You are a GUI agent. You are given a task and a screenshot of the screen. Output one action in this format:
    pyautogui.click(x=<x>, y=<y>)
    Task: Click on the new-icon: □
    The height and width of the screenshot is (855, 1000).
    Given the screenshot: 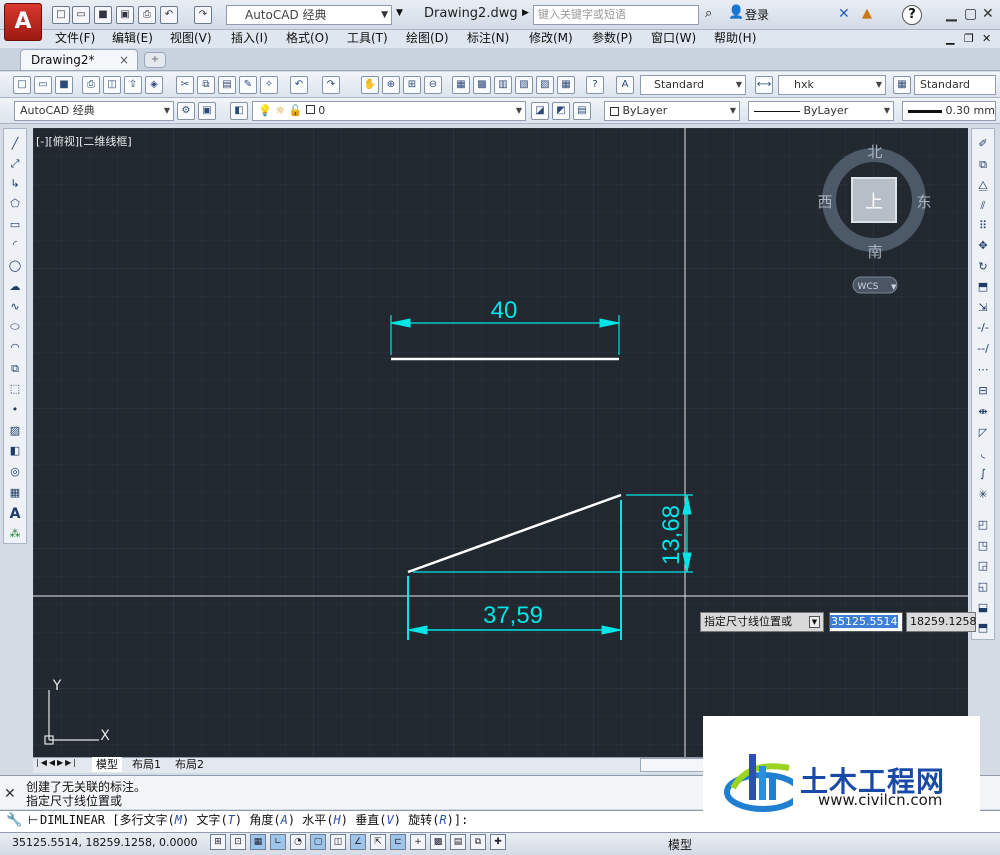 What is the action you would take?
    pyautogui.click(x=22, y=85)
    